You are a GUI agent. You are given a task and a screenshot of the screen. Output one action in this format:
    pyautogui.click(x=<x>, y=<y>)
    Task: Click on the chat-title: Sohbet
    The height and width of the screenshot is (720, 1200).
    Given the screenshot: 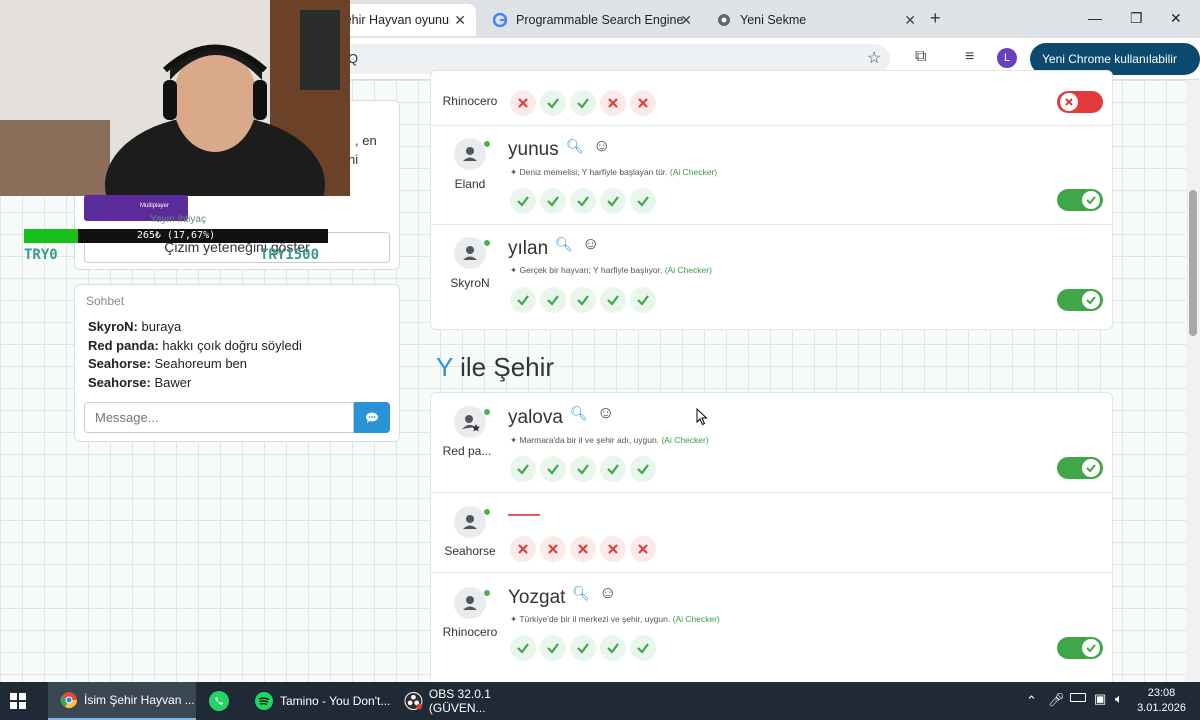 What is the action you would take?
    pyautogui.click(x=105, y=301)
    